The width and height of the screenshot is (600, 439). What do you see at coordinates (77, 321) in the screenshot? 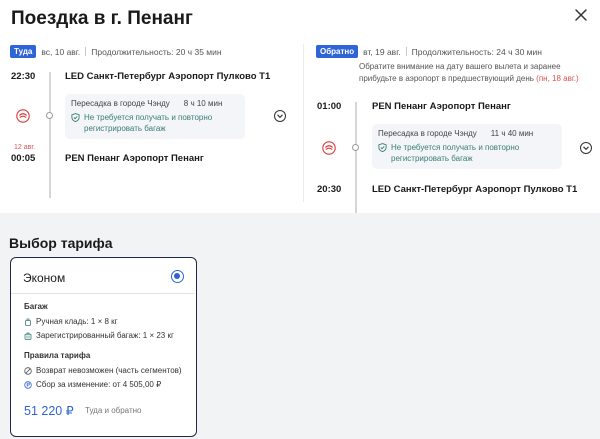
I see `hand-luggage-text: Ручная кладь: 1 × 8 кг` at bounding box center [77, 321].